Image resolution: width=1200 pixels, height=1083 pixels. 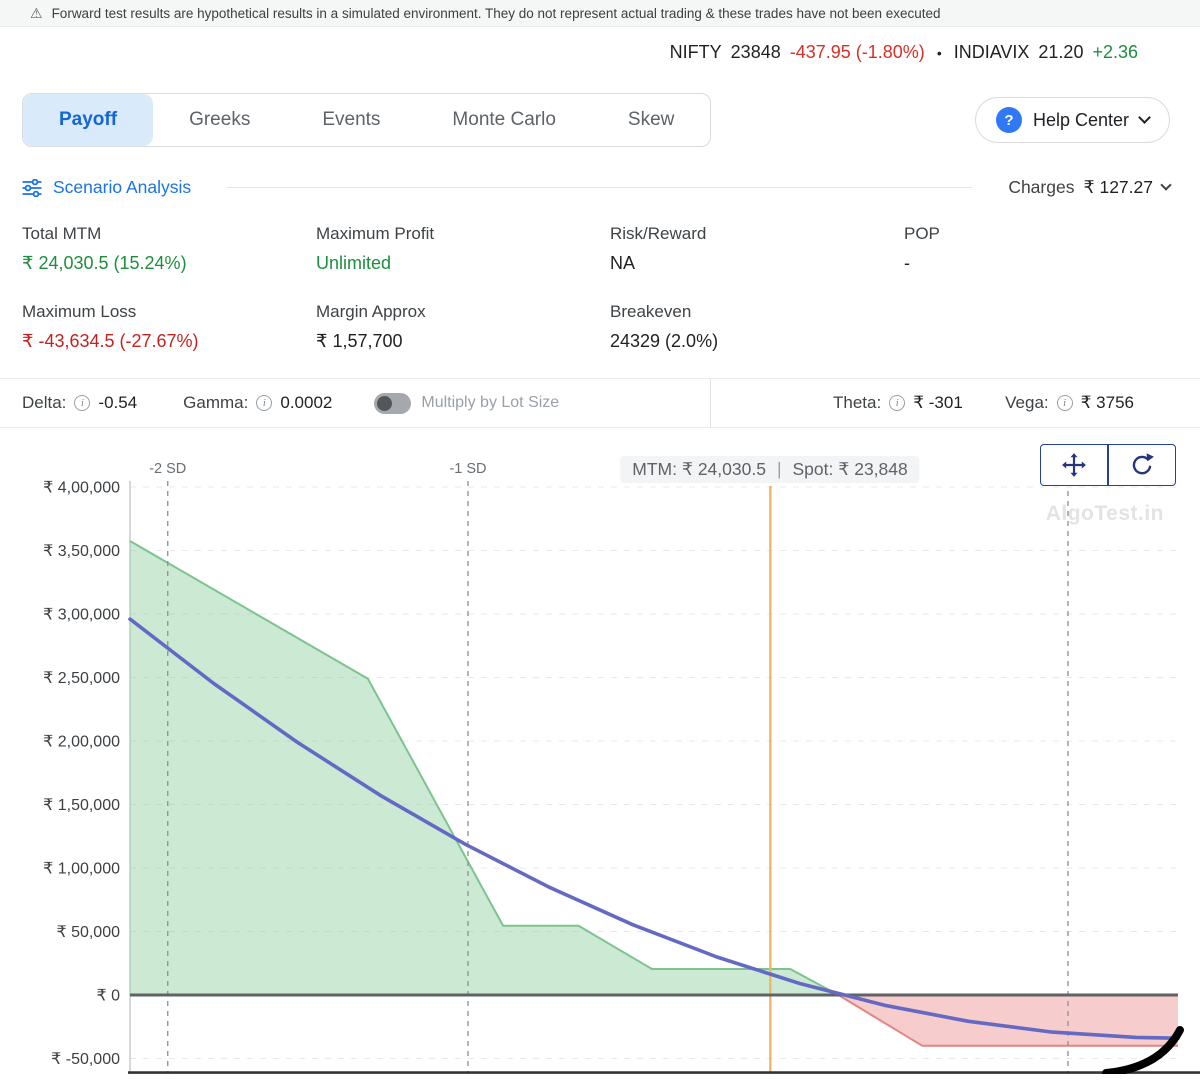 What do you see at coordinates (623, 263) in the screenshot?
I see `stat-value: NA` at bounding box center [623, 263].